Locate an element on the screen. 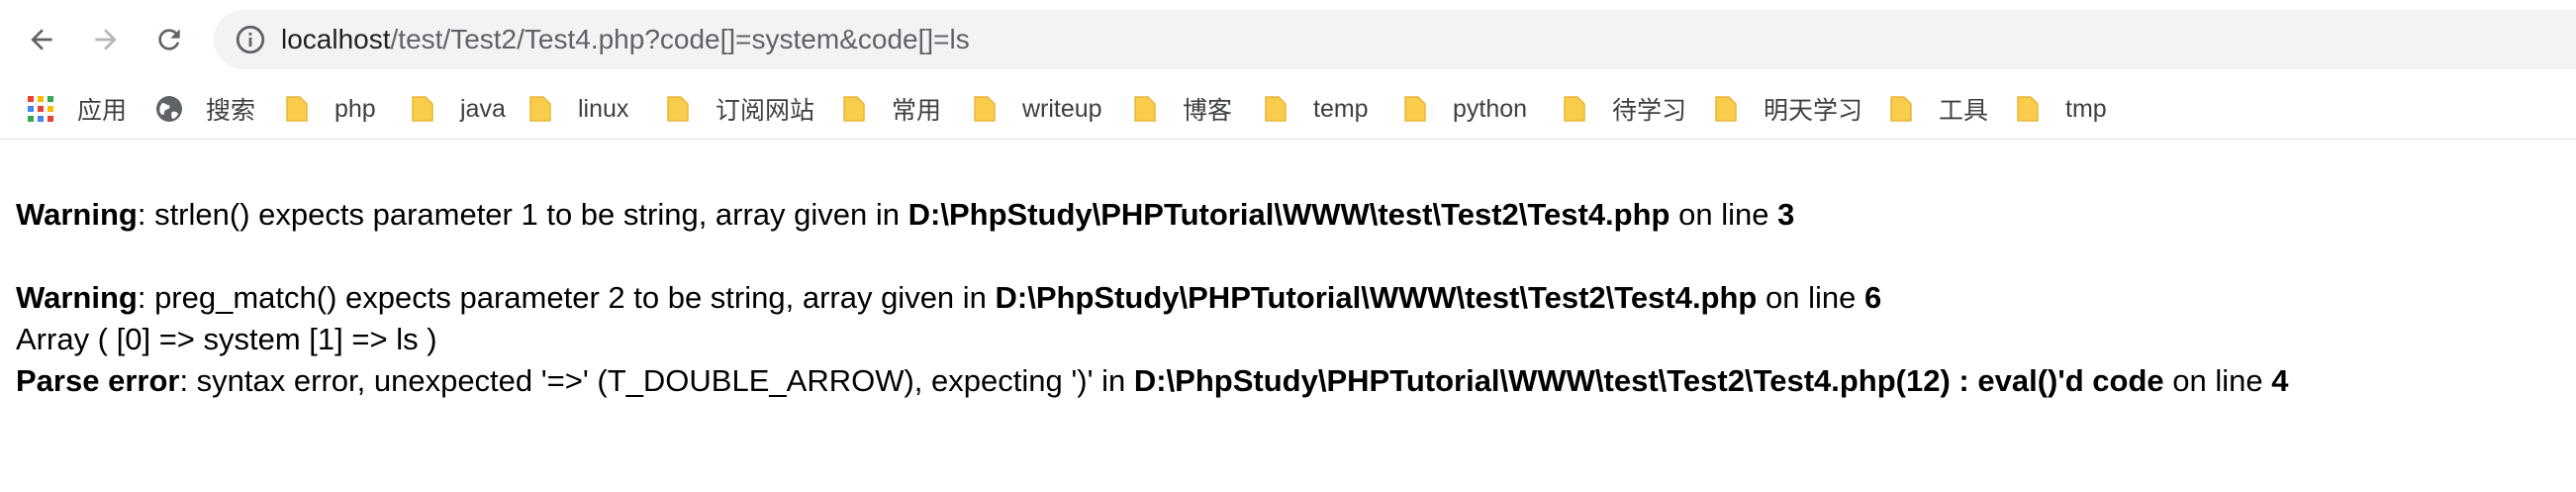 The width and height of the screenshot is (2576, 492). back-button is located at coordinates (41, 40).